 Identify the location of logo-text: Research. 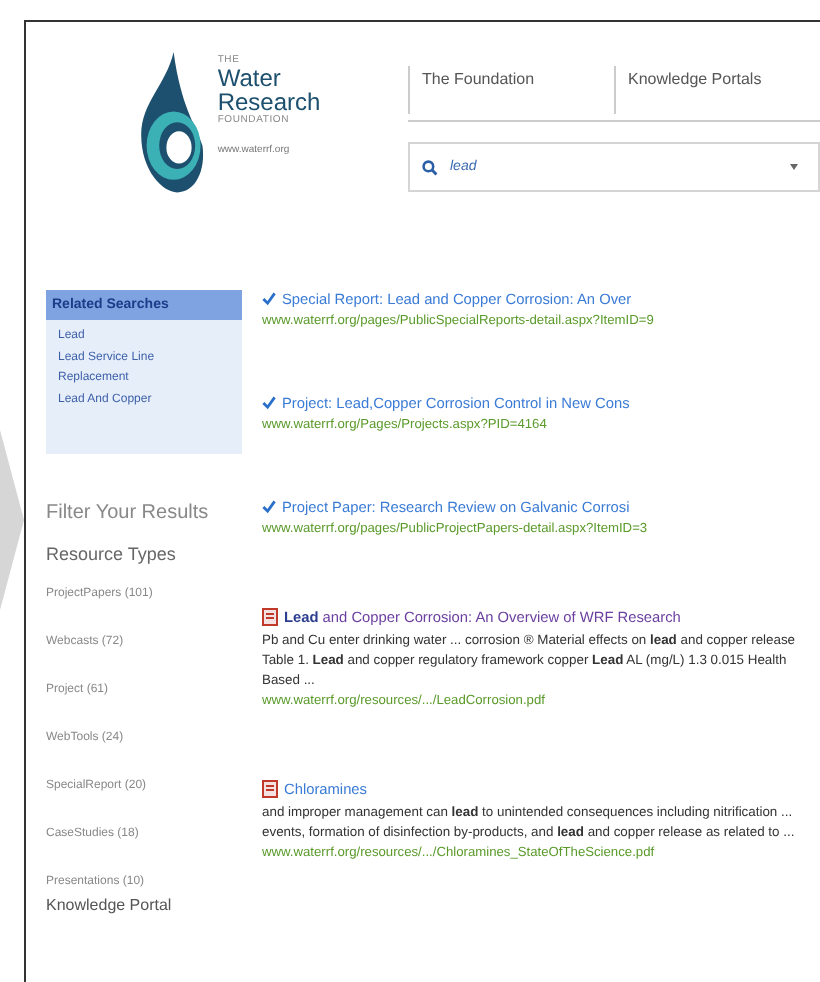
(269, 102).